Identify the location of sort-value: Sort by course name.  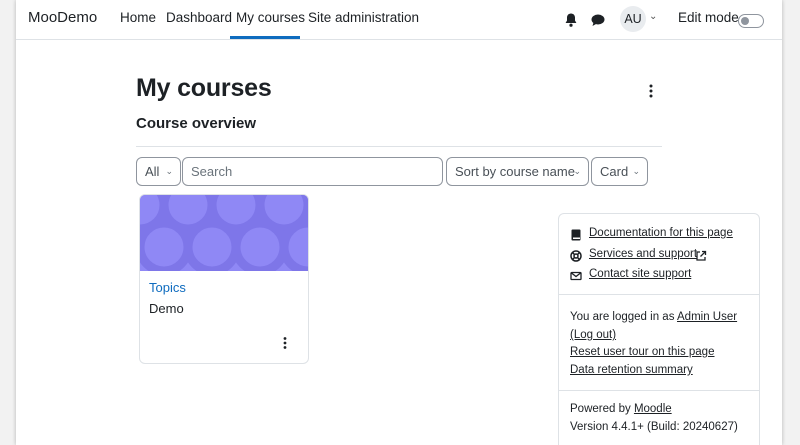
(515, 171).